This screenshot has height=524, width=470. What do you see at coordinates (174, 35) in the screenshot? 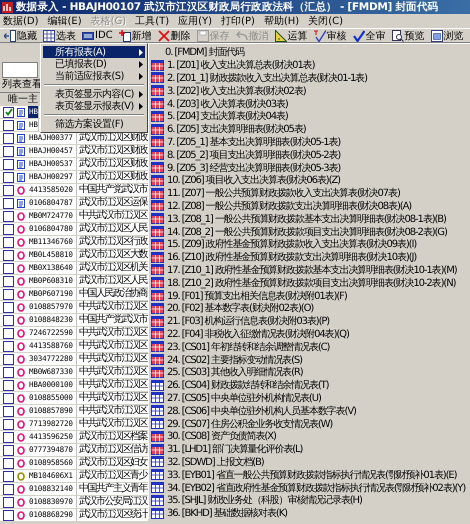
I see `toolbar-button: 删除` at bounding box center [174, 35].